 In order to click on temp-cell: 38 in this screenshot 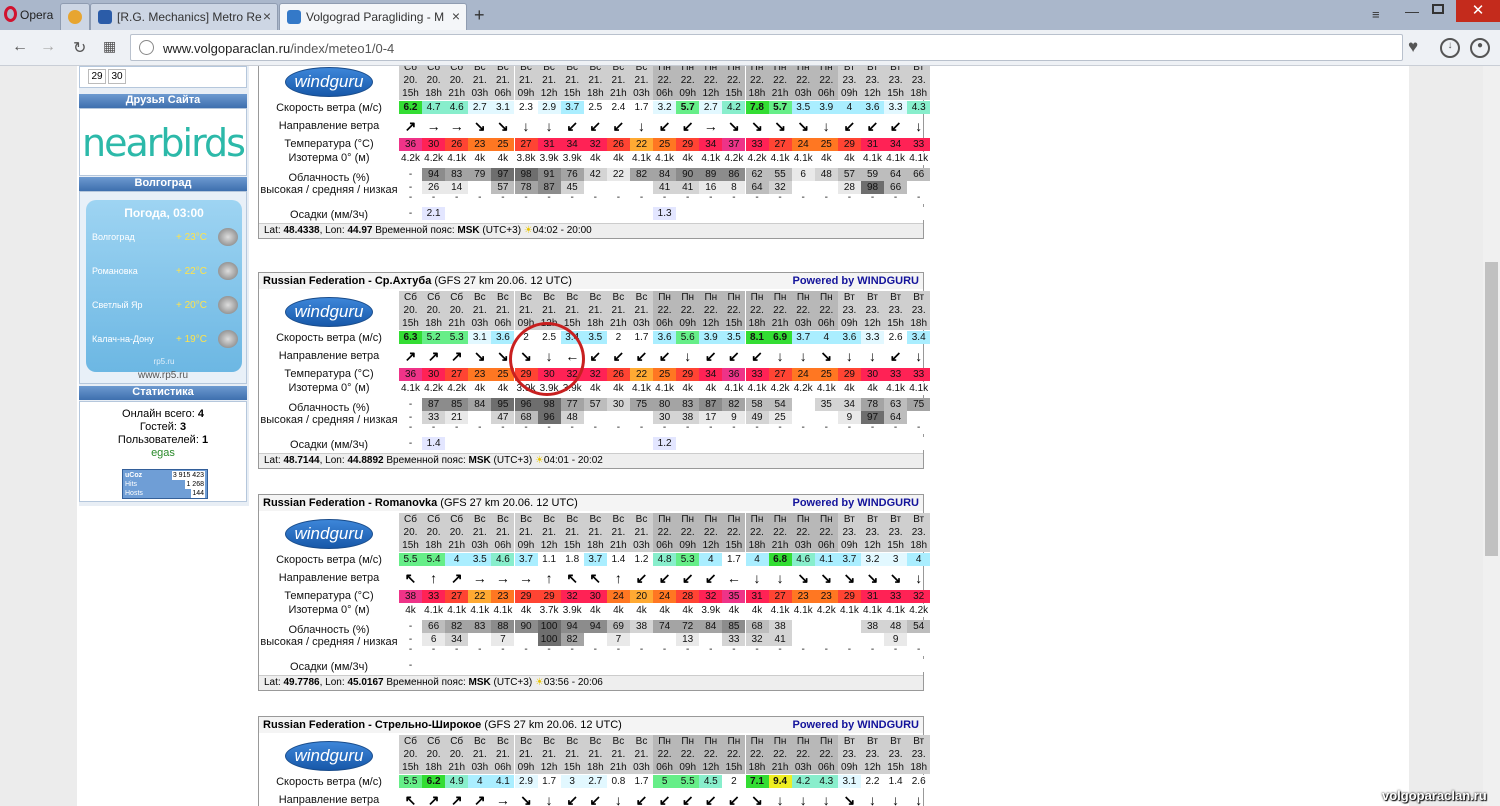, I will do `click(410, 596)`.